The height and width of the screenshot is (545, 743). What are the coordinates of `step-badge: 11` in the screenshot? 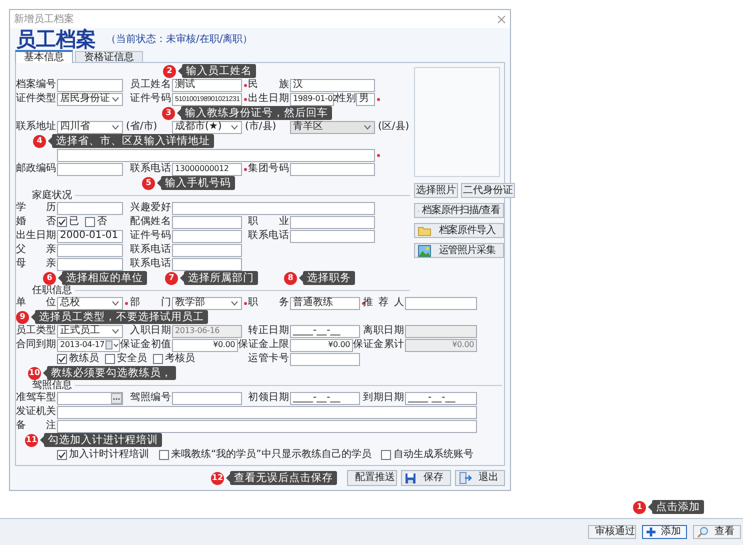 It's located at (31, 440).